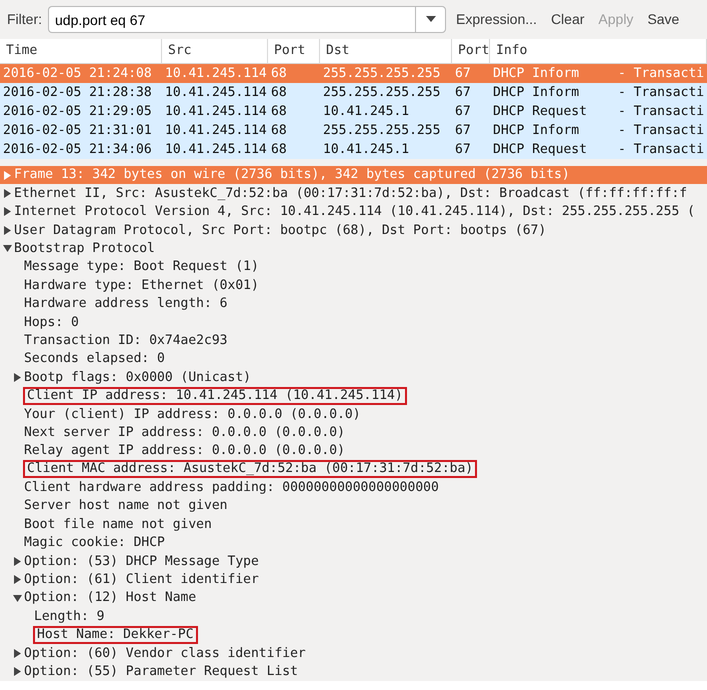  What do you see at coordinates (94, 543) in the screenshot?
I see `tree-item-text: Magic cookie: DHCP` at bounding box center [94, 543].